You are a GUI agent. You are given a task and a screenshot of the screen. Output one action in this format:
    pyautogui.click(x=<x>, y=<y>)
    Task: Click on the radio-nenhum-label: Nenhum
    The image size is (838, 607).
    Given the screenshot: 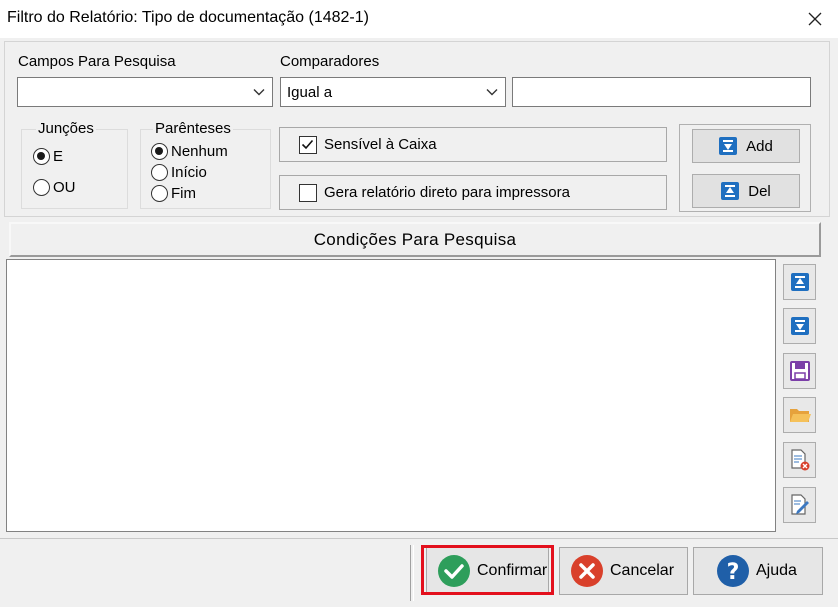 What is the action you would take?
    pyautogui.click(x=199, y=151)
    